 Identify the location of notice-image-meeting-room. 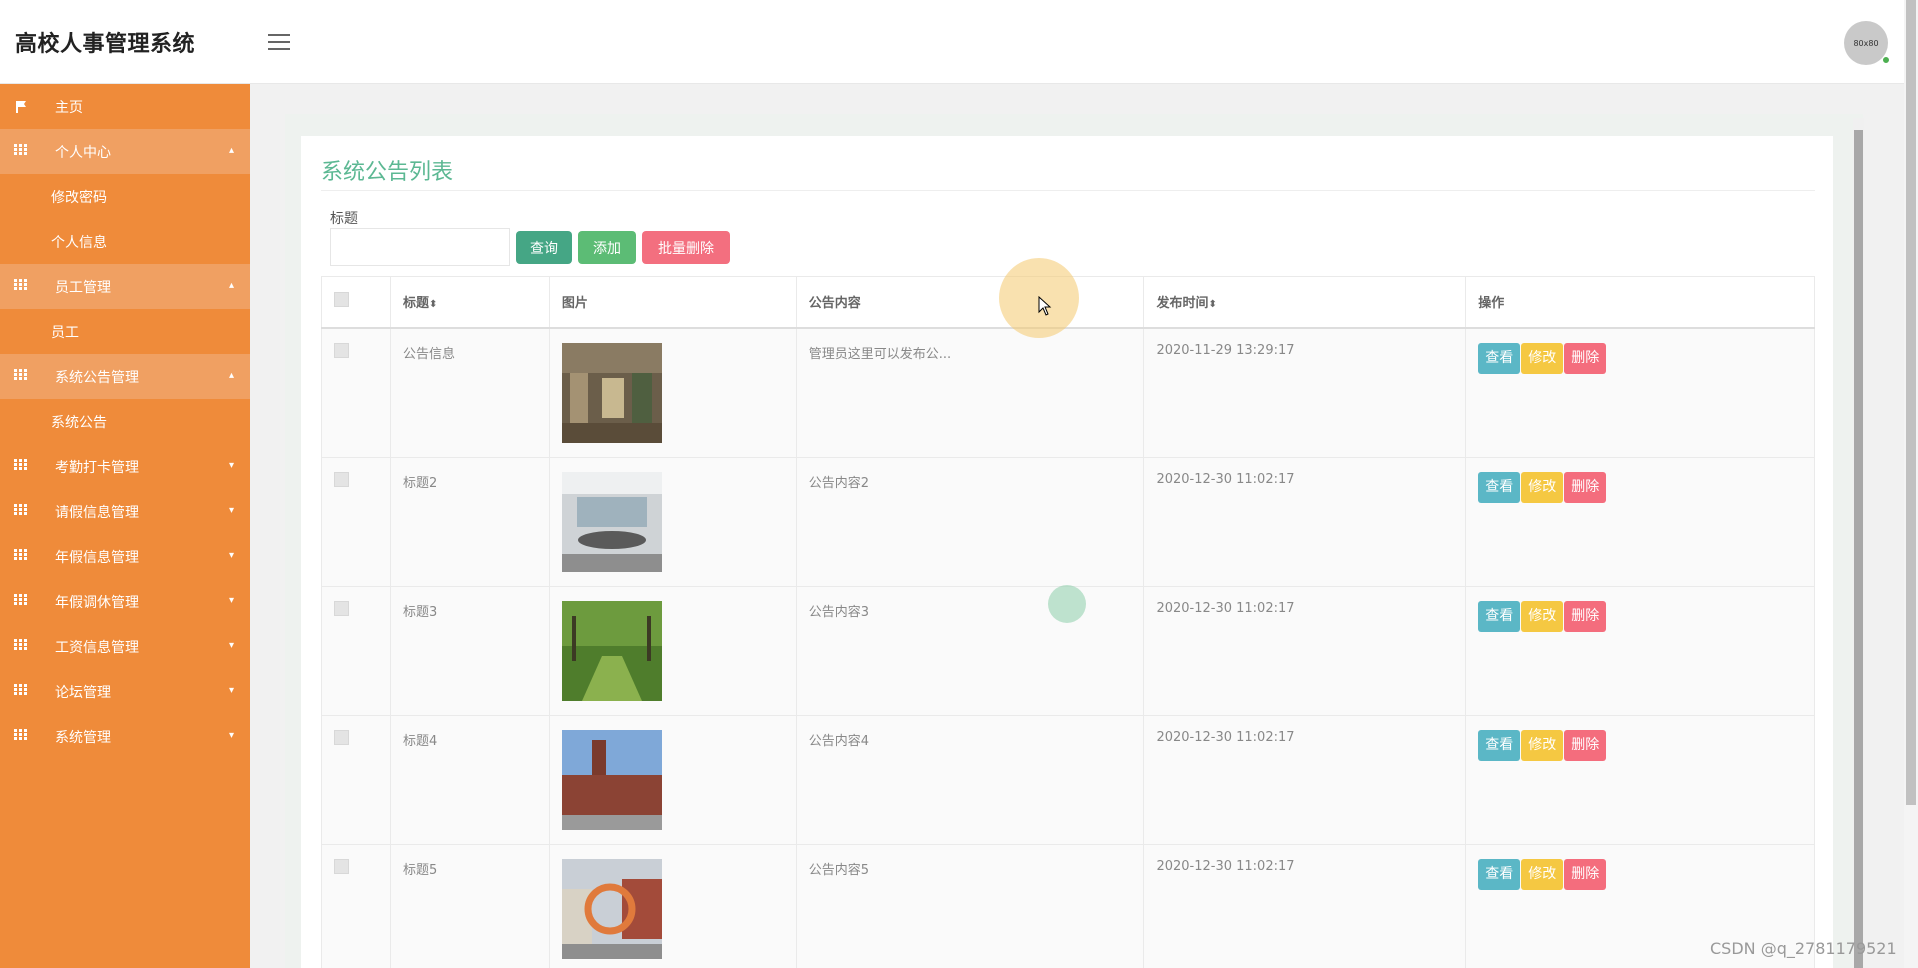
(611, 521).